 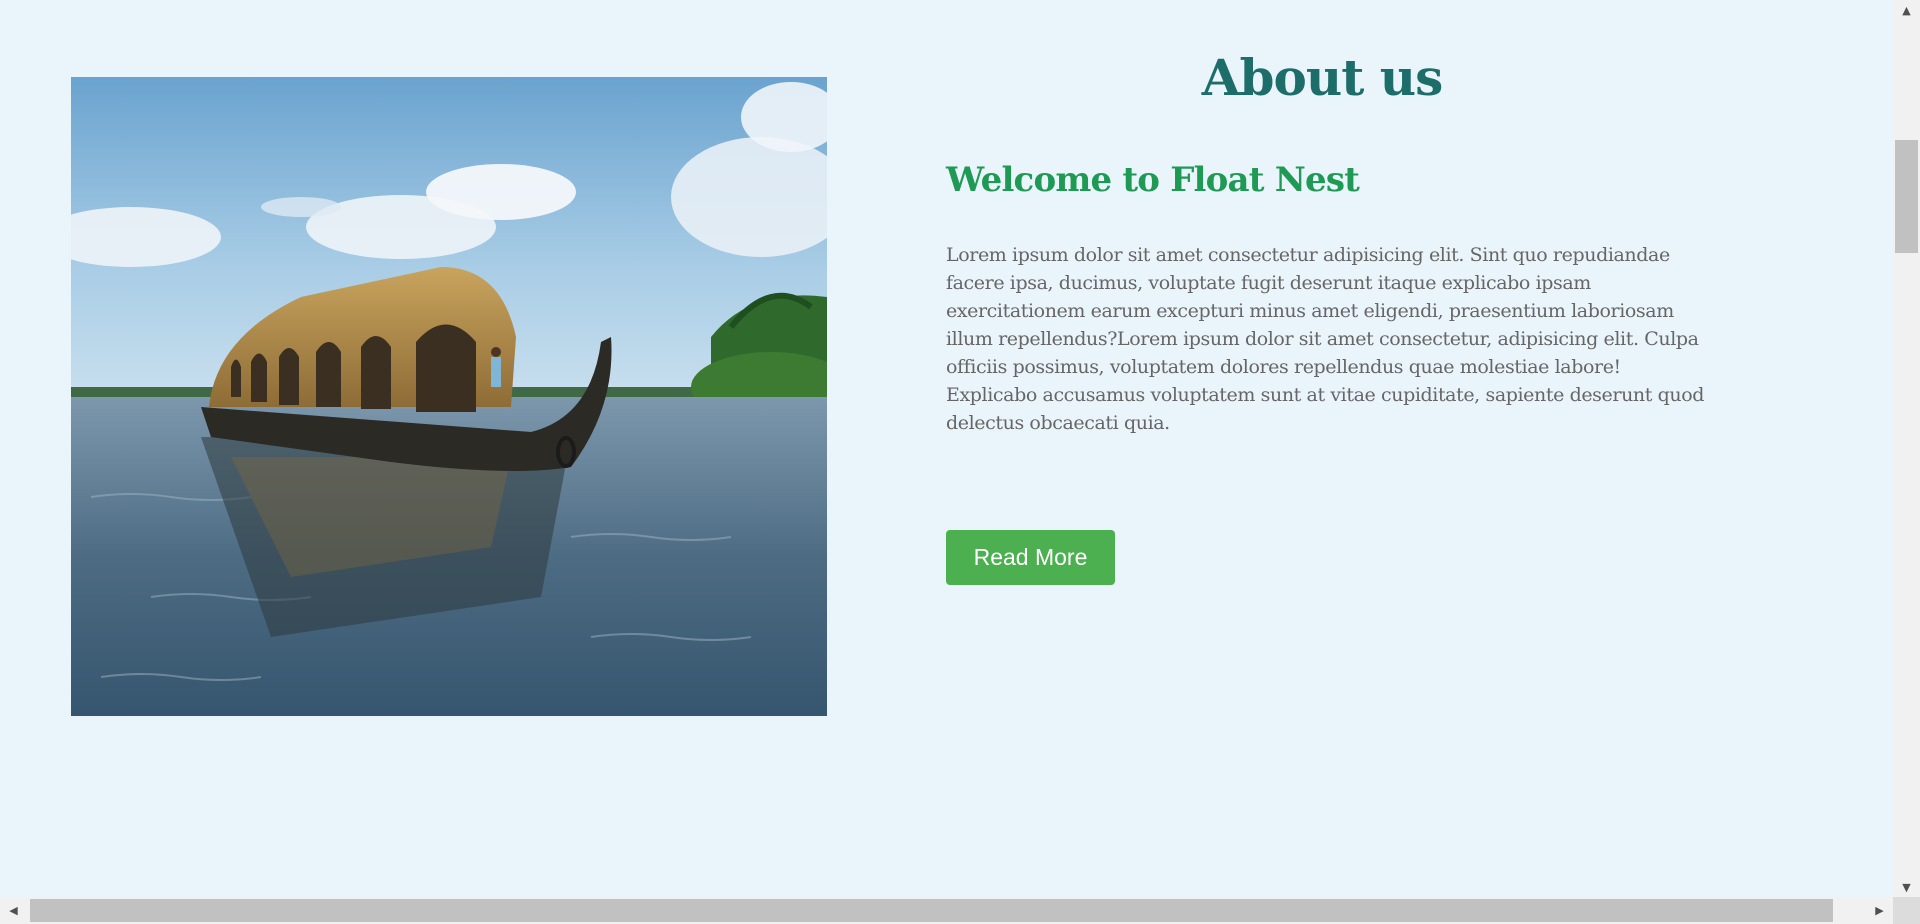 I want to click on vertical-scroll-thumb, so click(x=1906, y=196).